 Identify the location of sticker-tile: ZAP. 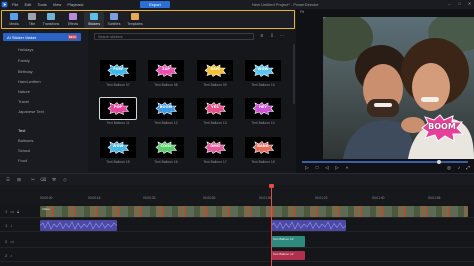
(166, 70).